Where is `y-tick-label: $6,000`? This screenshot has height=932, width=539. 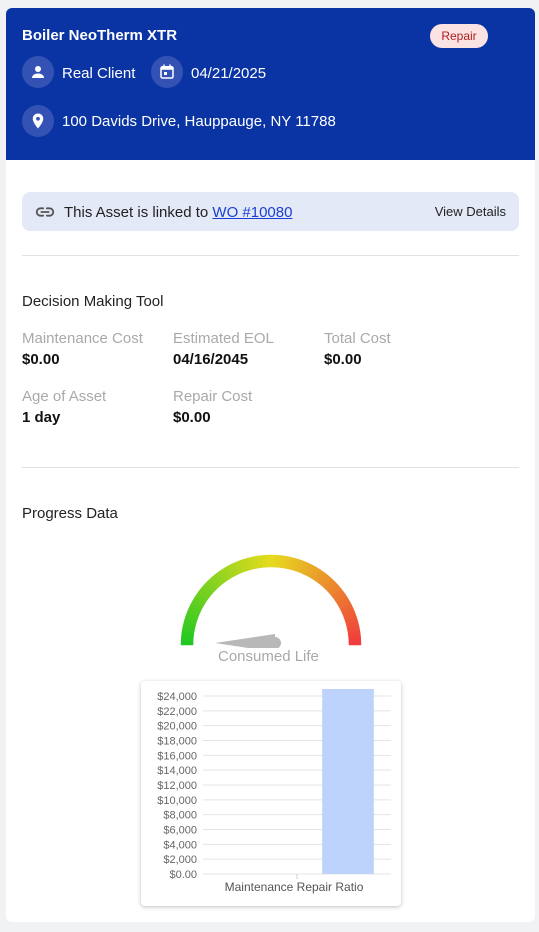 y-tick-label: $6,000 is located at coordinates (180, 831).